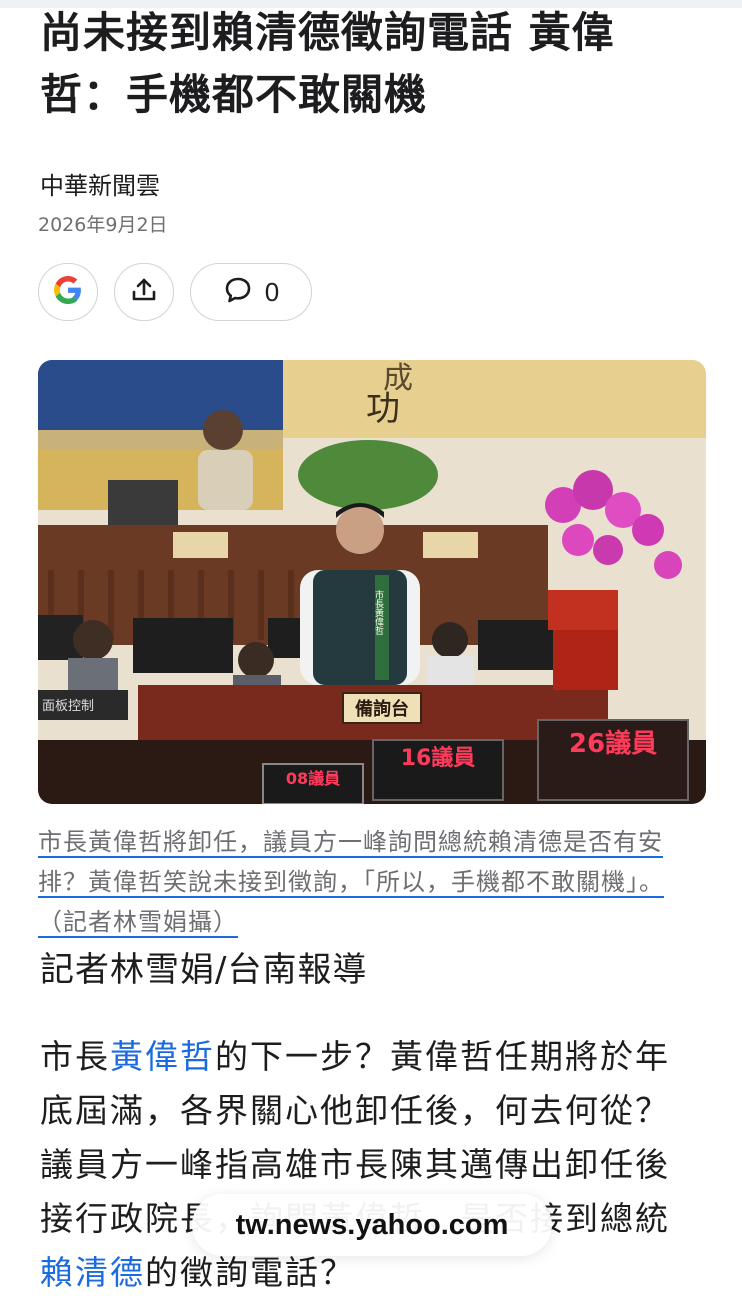 This screenshot has width=742, height=1300. I want to click on share-icon, so click(144, 292).